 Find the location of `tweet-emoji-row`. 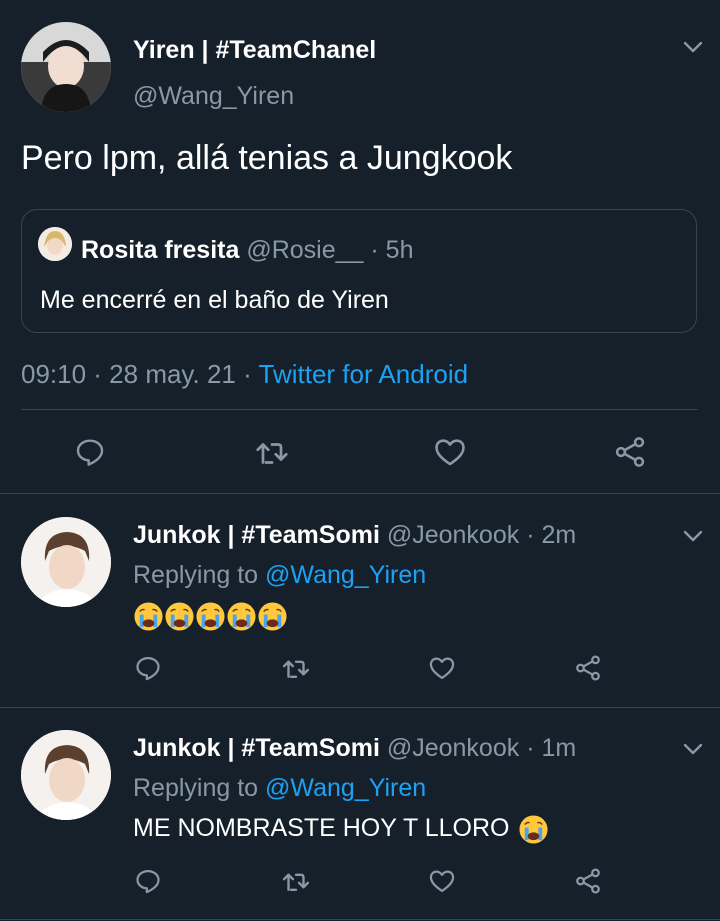

tweet-emoji-row is located at coordinates (210, 617).